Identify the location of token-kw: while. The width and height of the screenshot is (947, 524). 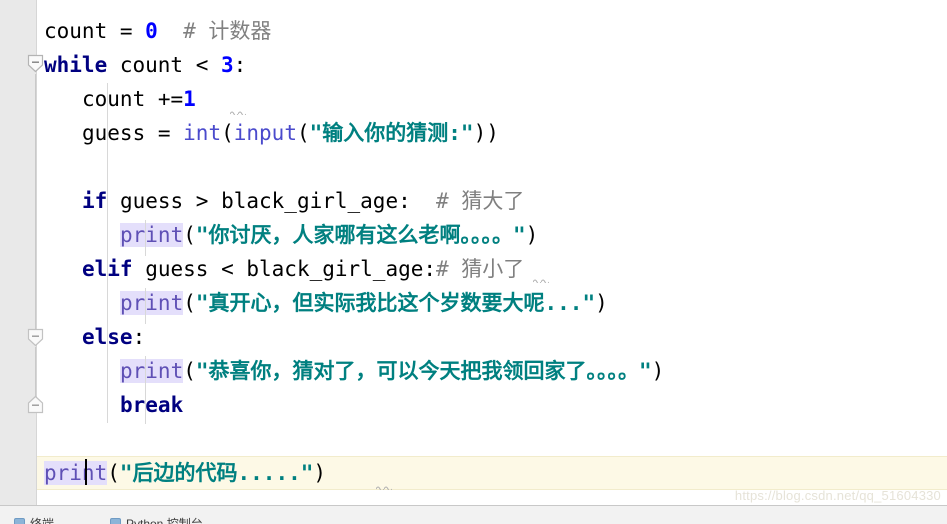
(76, 65).